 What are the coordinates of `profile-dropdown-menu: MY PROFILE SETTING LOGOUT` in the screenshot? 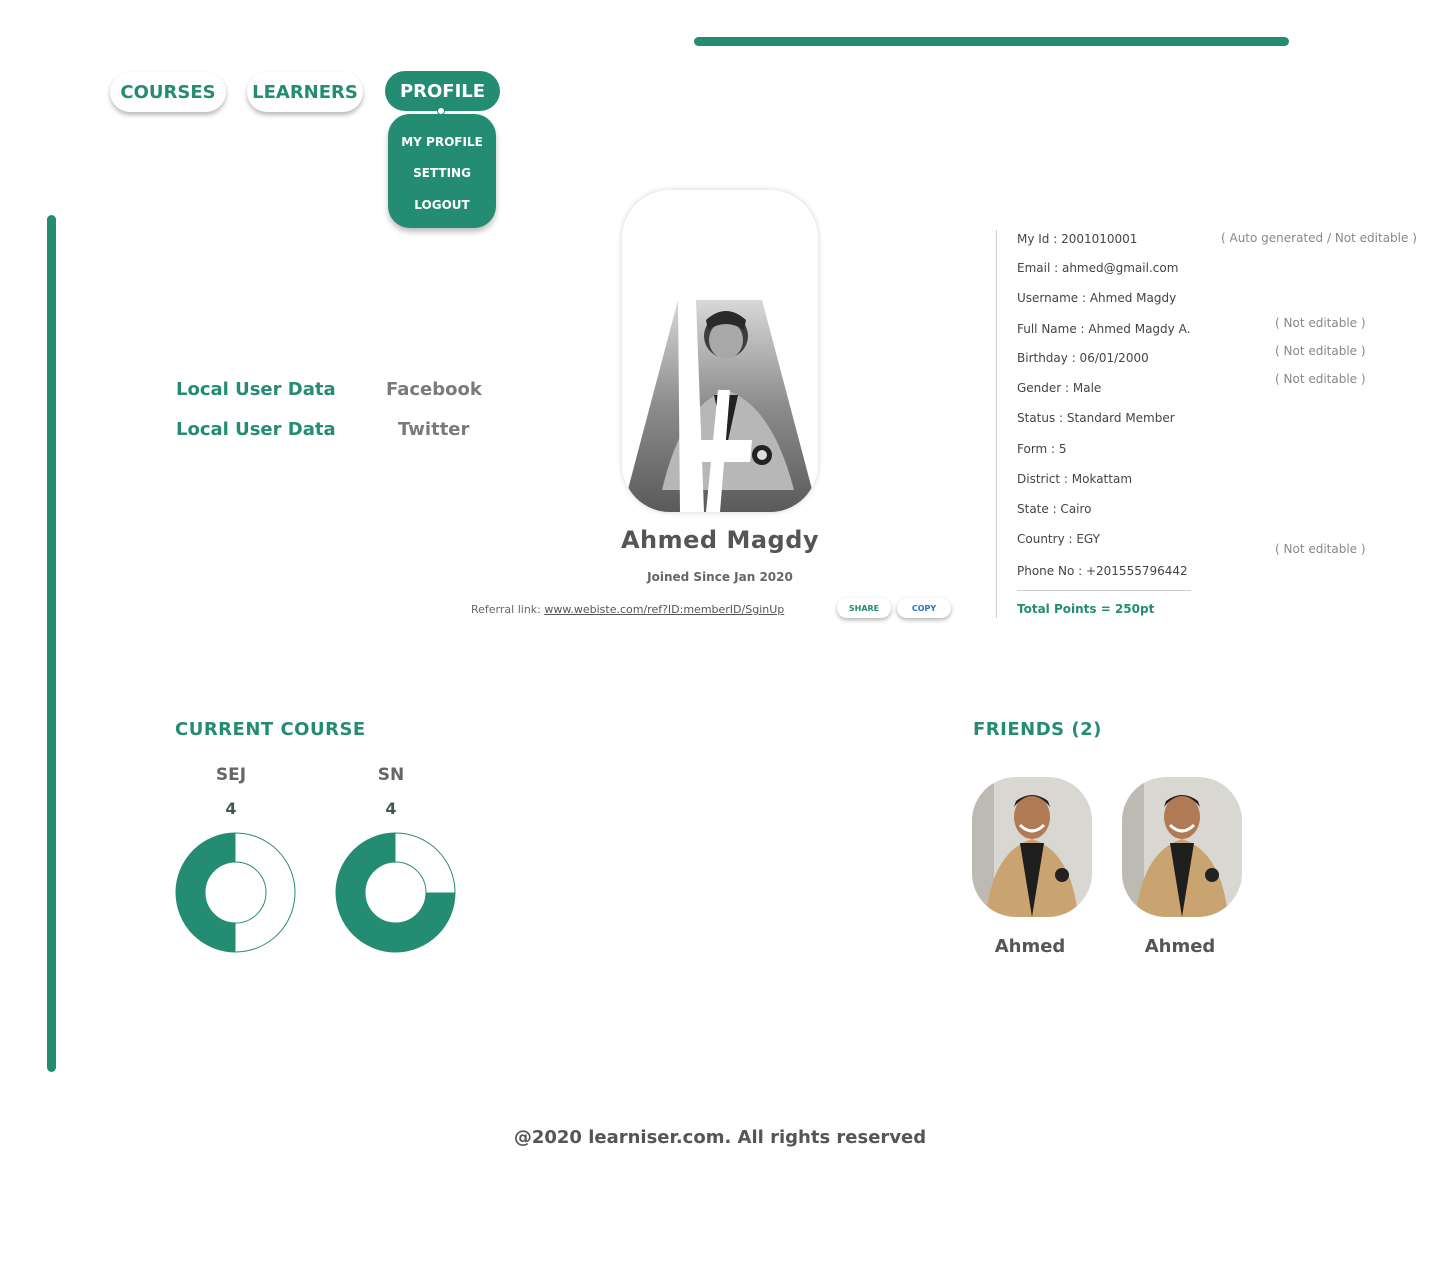 It's located at (442, 171).